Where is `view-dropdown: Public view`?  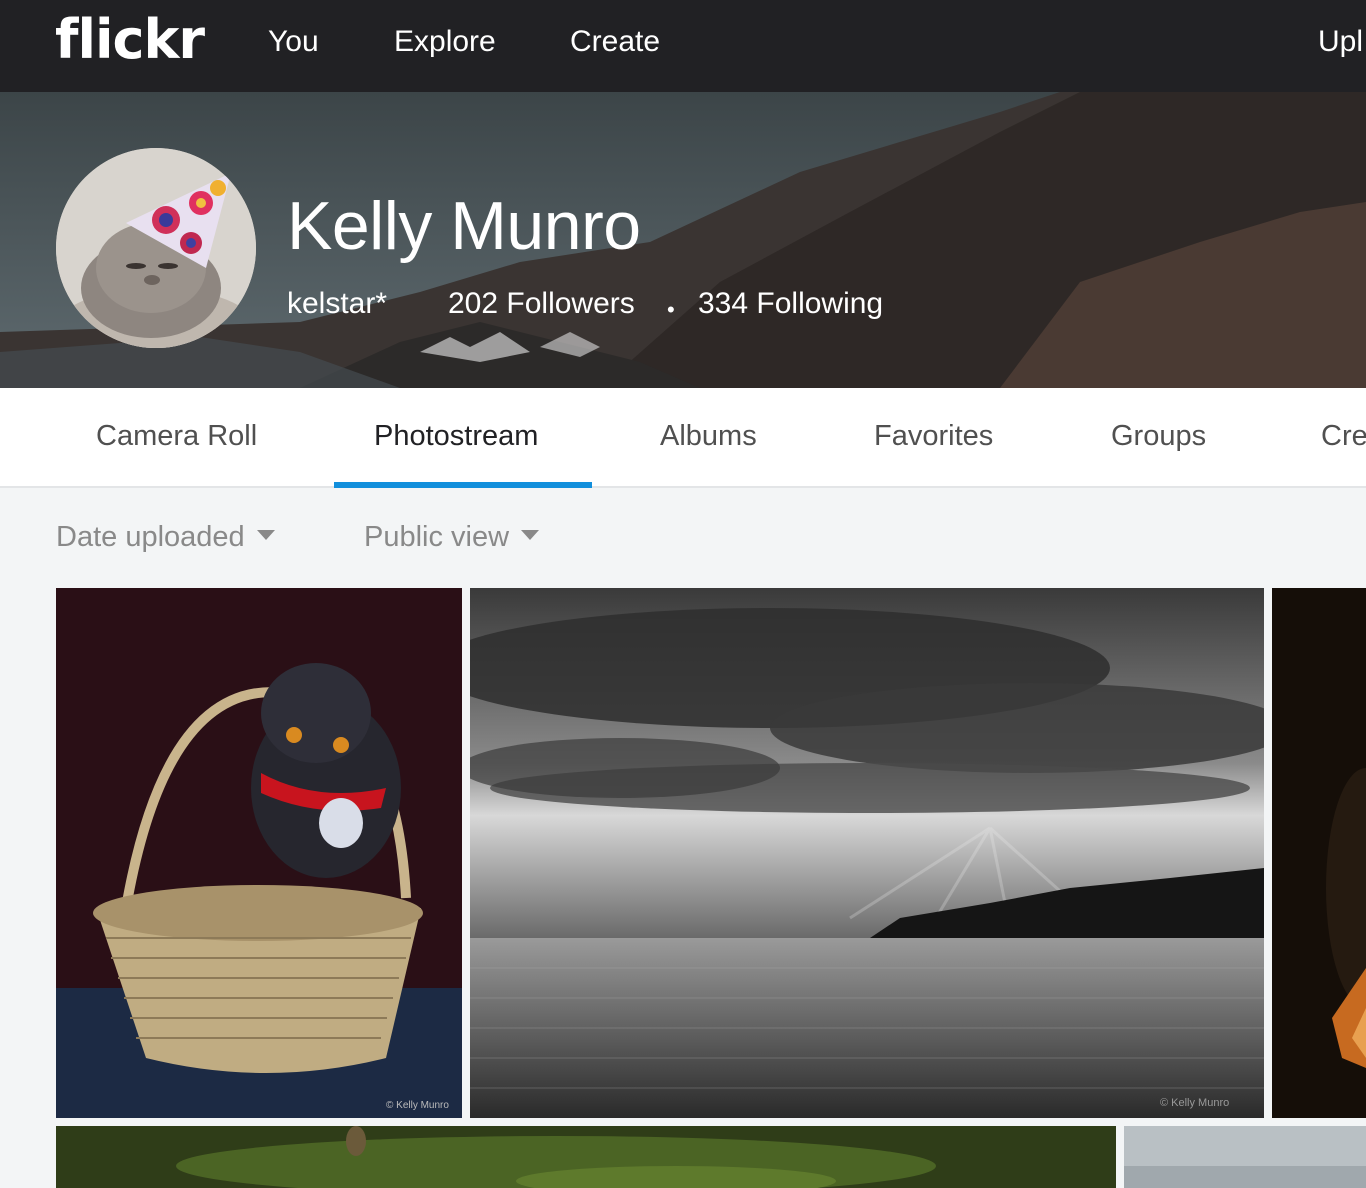 view-dropdown: Public view is located at coordinates (452, 537).